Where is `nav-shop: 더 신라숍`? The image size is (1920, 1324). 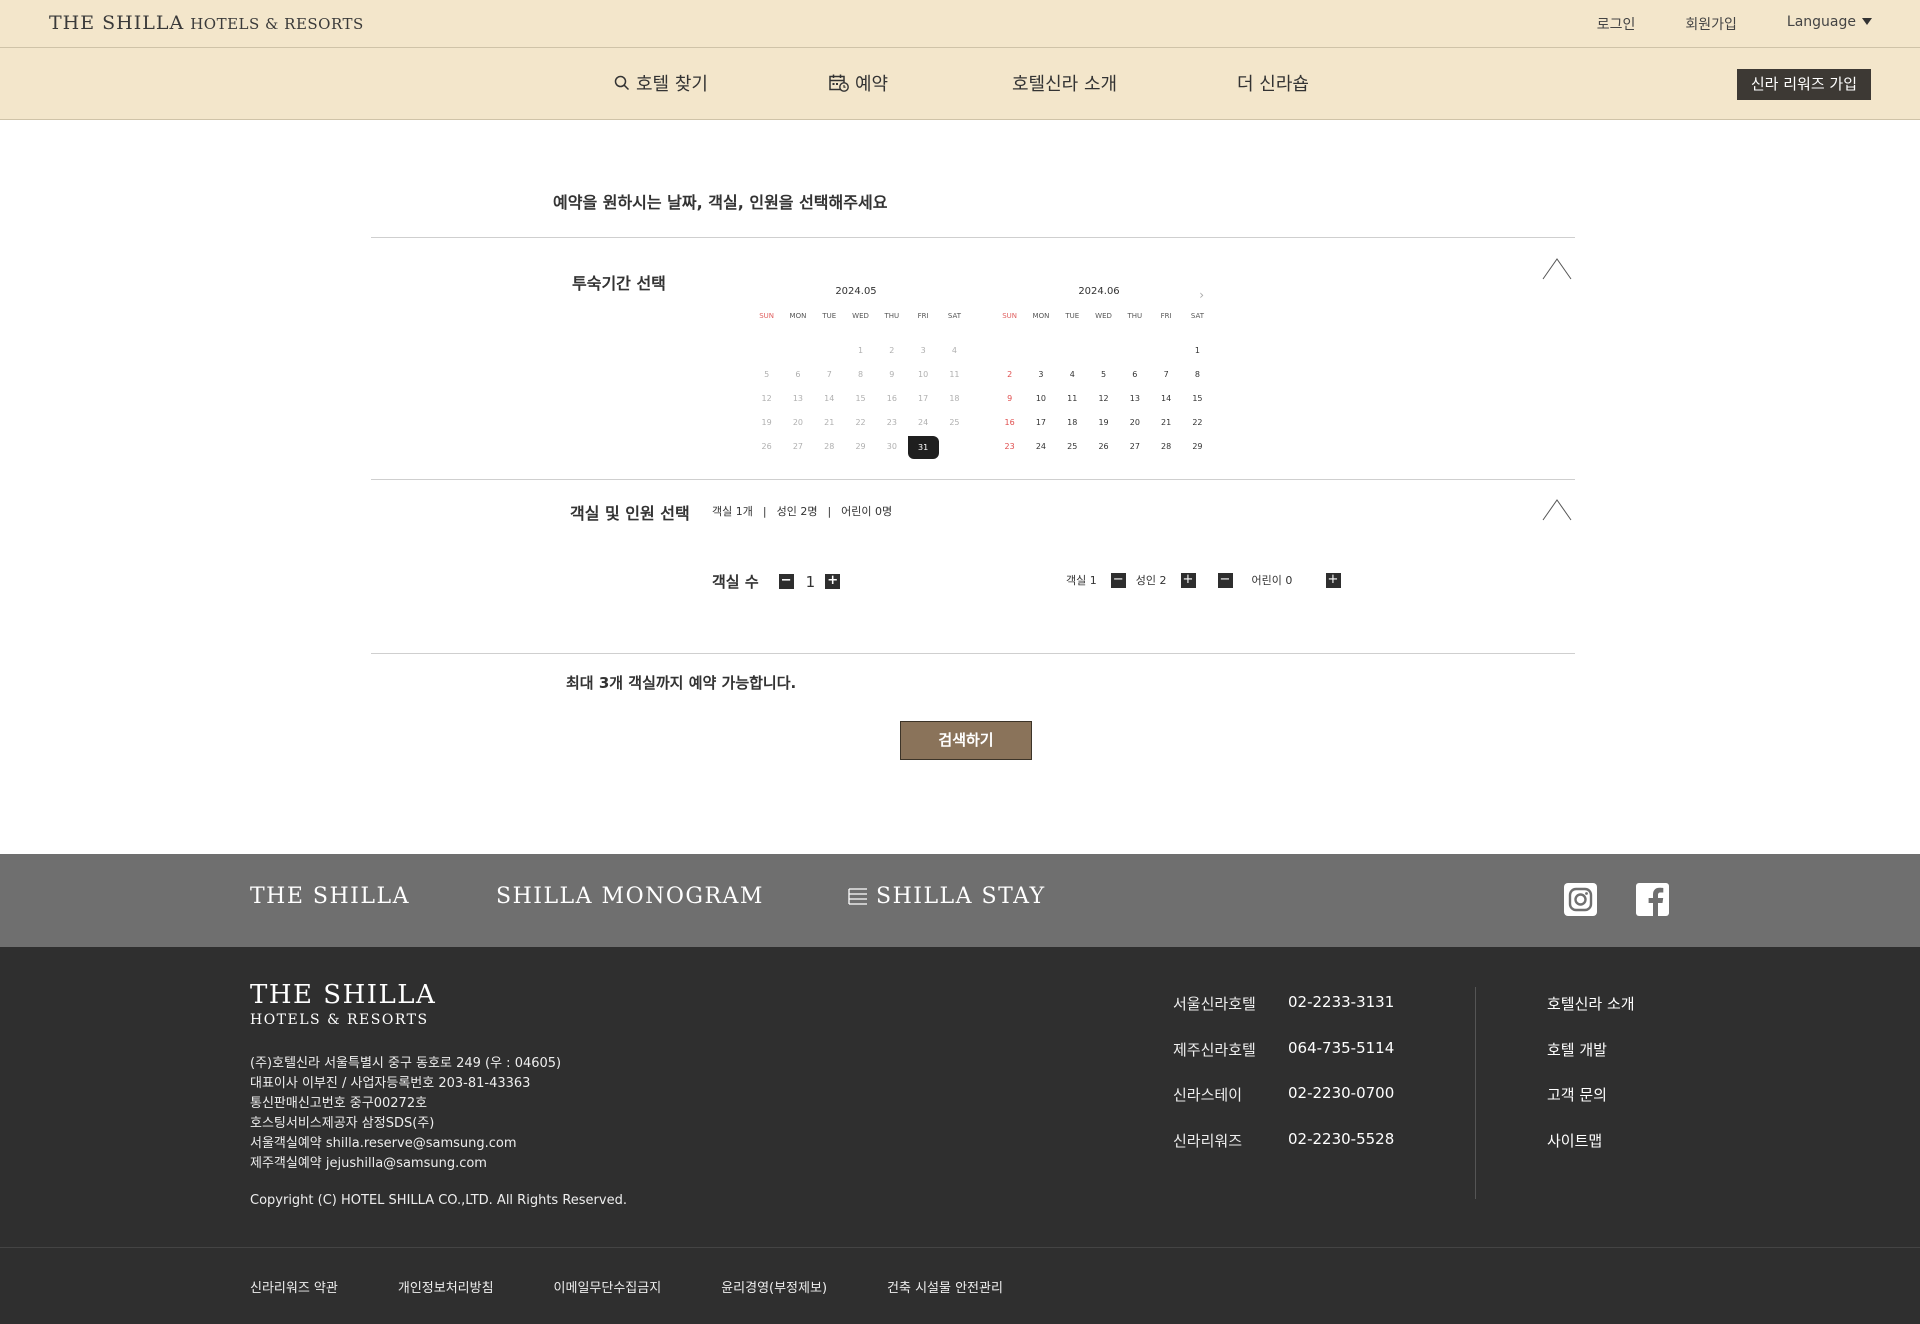
nav-shop: 더 신라숍 is located at coordinates (1273, 83).